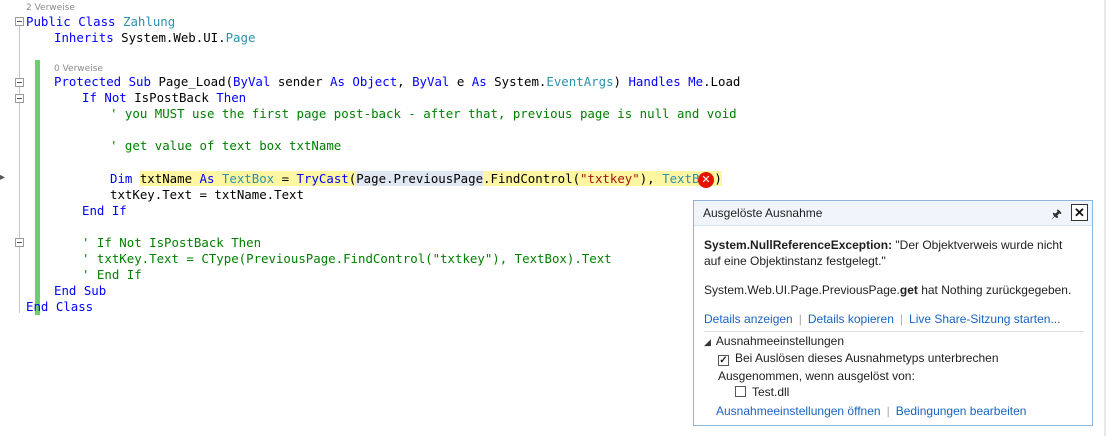 This screenshot has width=1106, height=436. Describe the element at coordinates (894, 331) in the screenshot. I see `divider` at that location.